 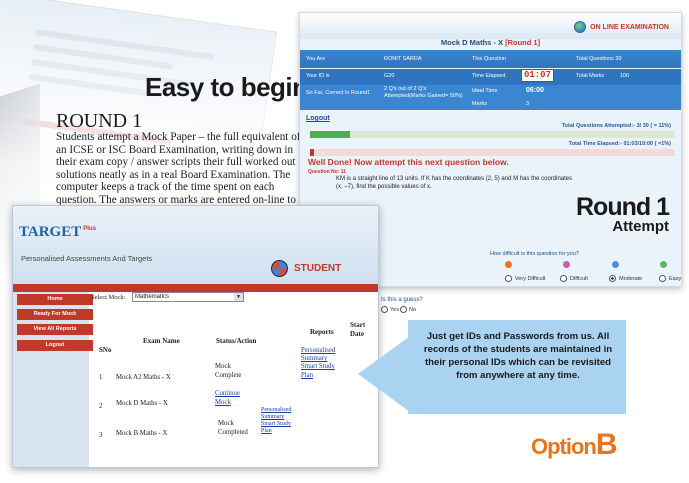 I want to click on time-elapsed-label: Time Elapsed, so click(x=489, y=76).